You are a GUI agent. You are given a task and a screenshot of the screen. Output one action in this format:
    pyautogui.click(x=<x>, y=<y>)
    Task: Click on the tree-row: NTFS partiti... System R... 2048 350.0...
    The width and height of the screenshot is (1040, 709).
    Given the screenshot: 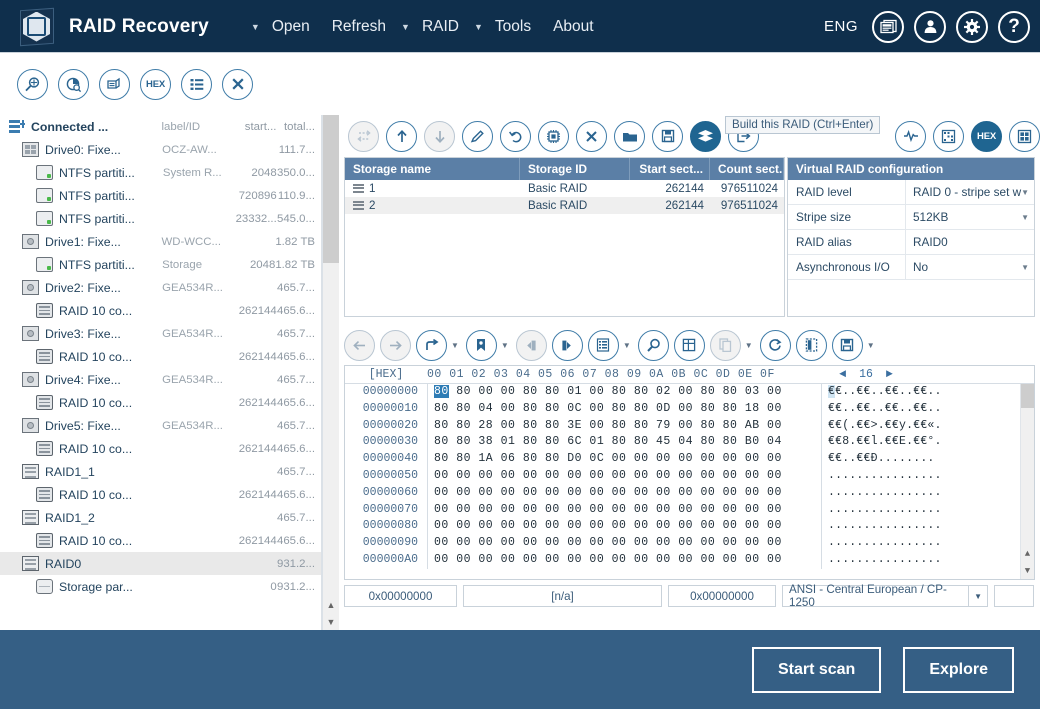 What is the action you would take?
    pyautogui.click(x=160, y=172)
    